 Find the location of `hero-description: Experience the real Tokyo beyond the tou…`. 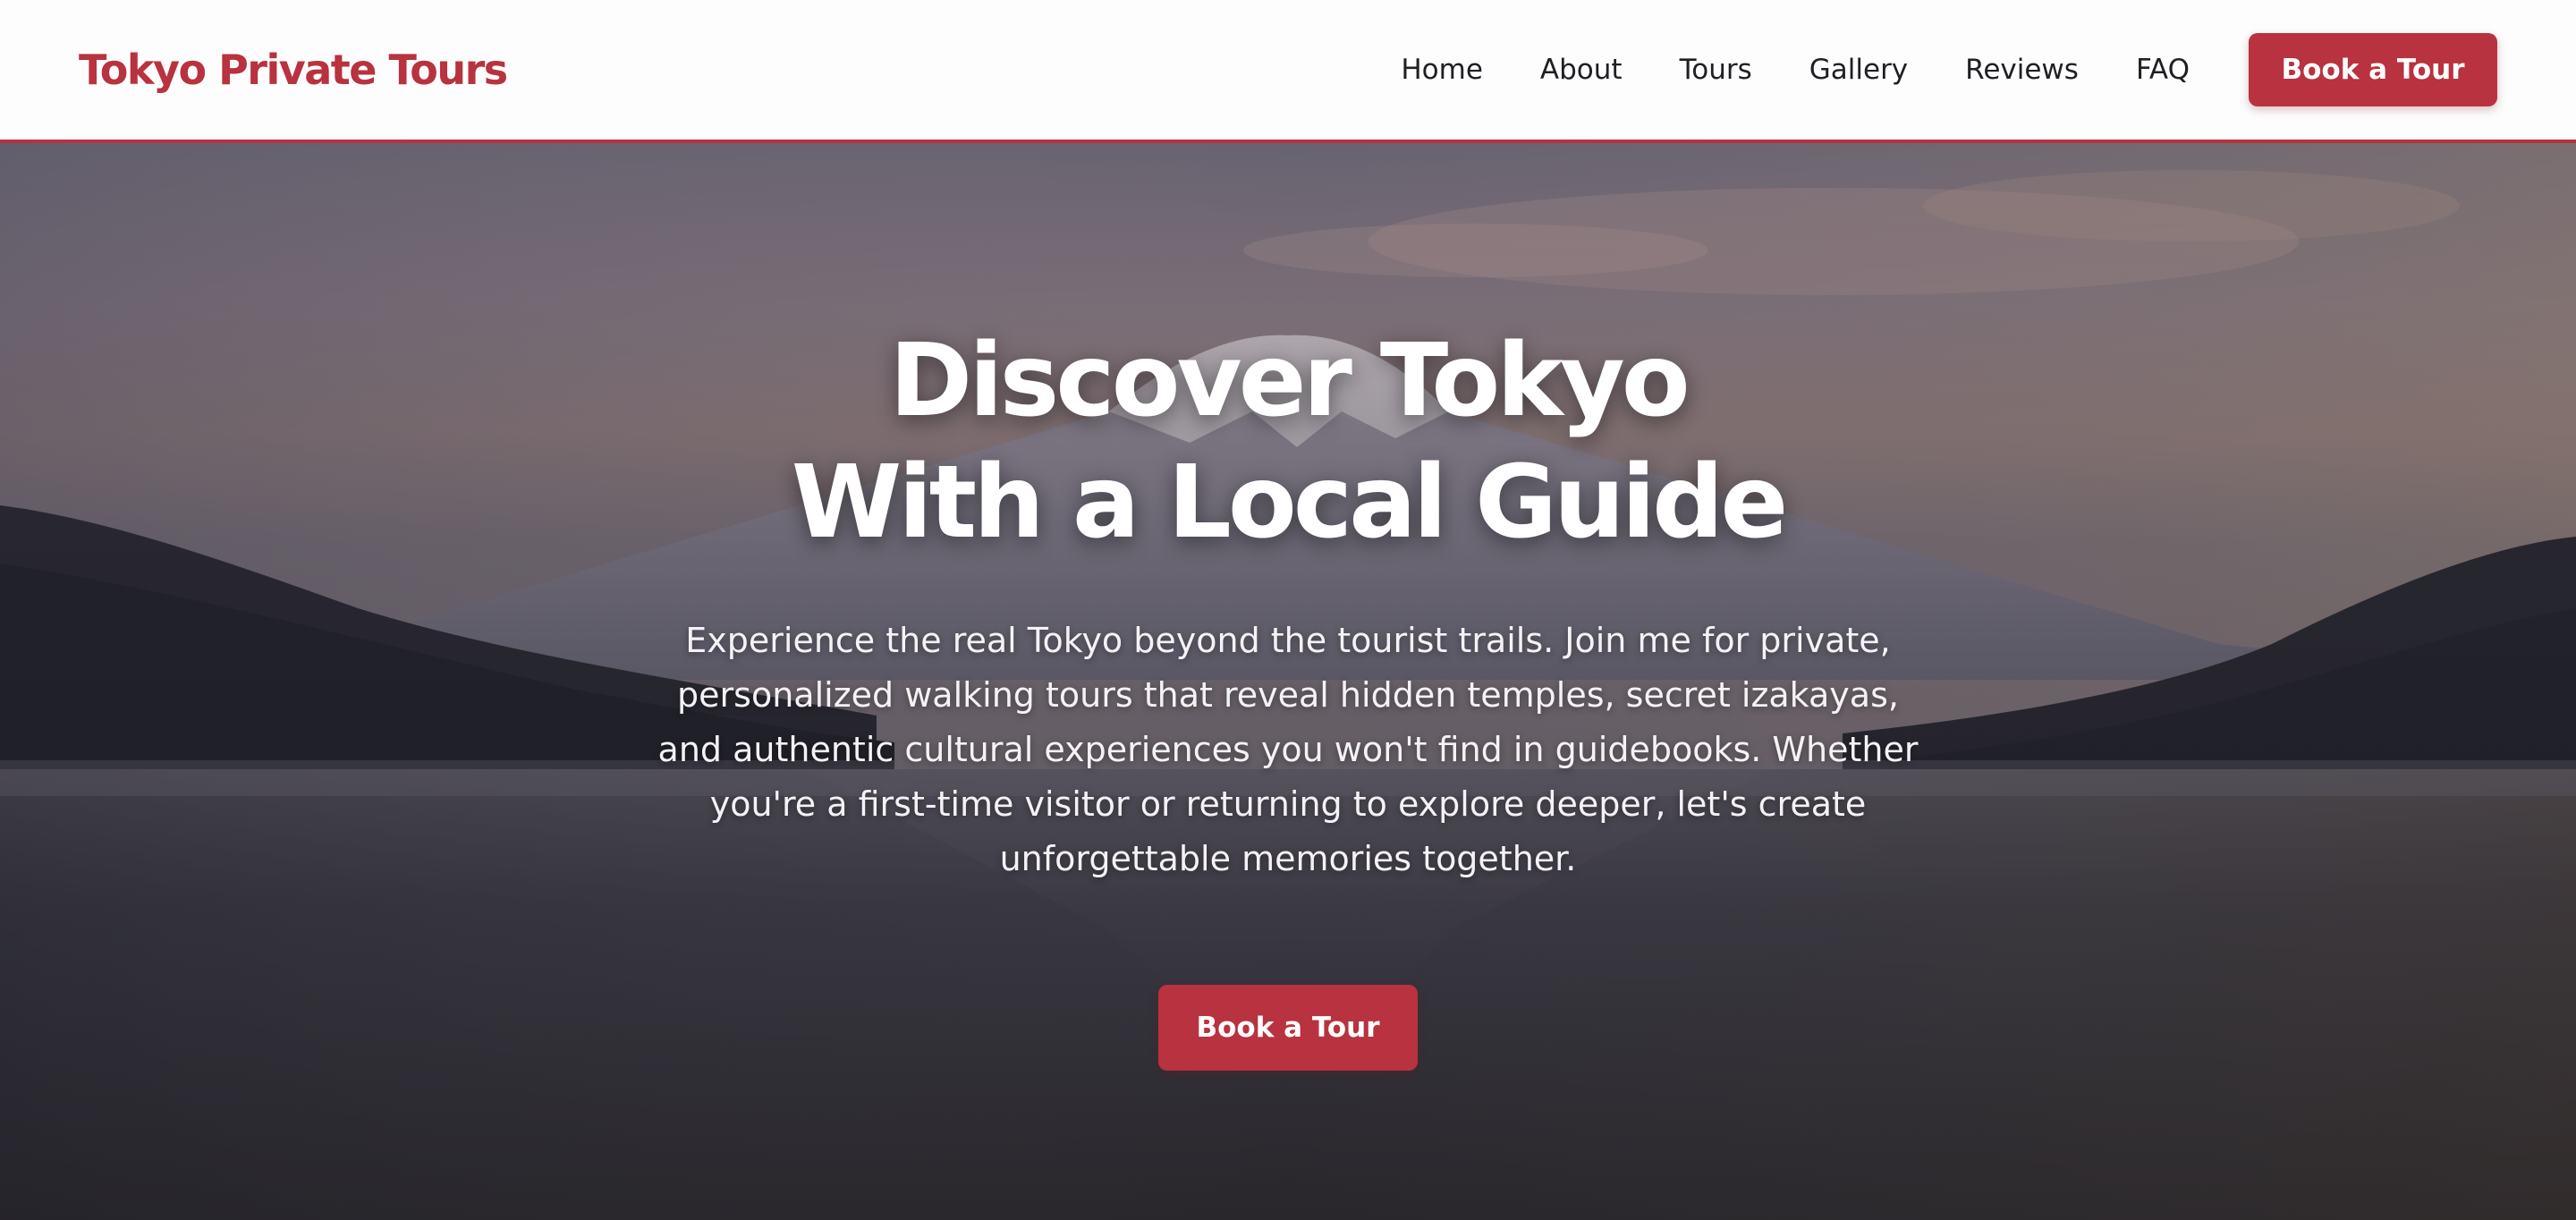

hero-description: Experience the real Tokyo beyond the tou… is located at coordinates (1288, 750).